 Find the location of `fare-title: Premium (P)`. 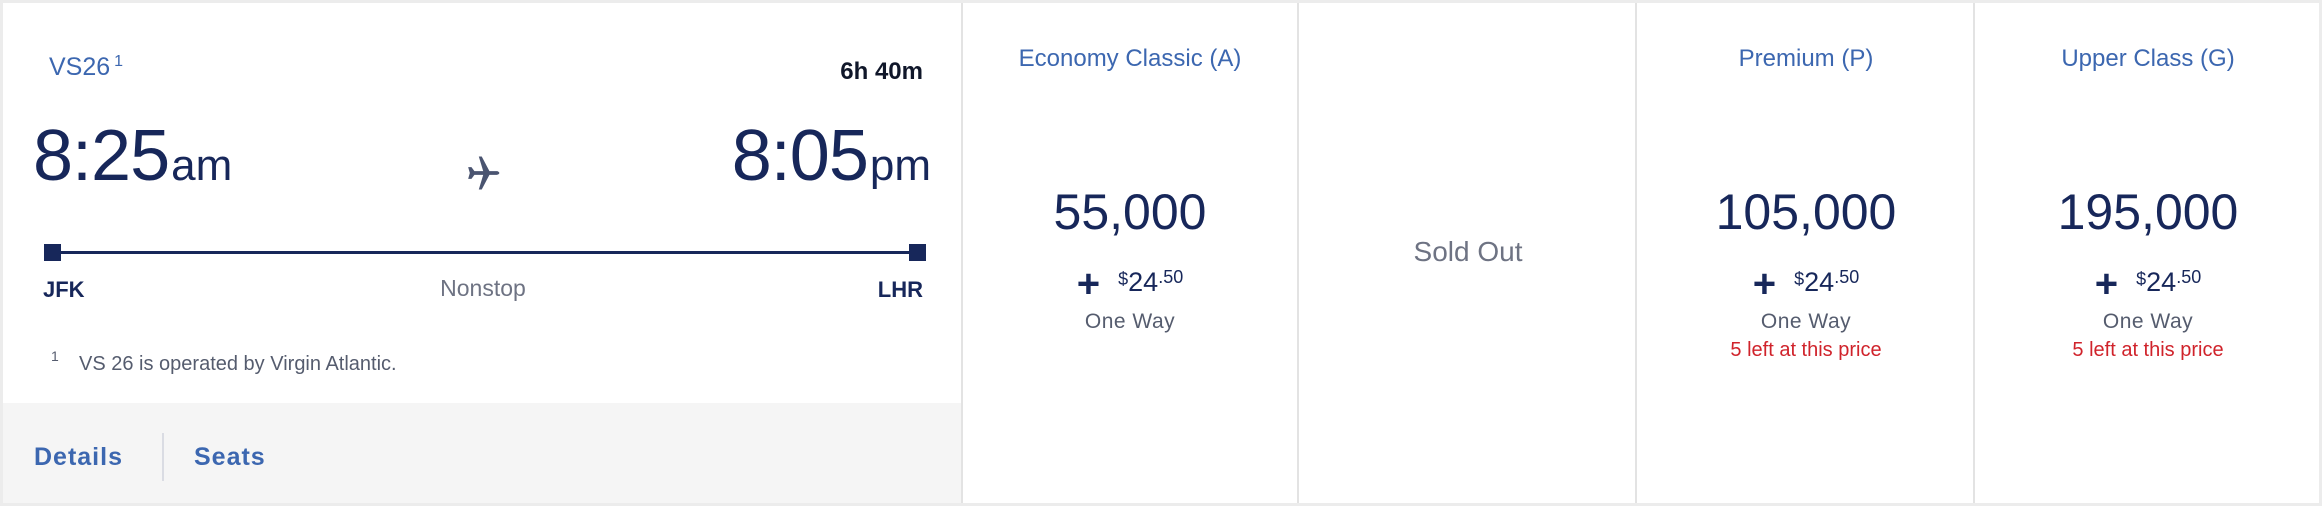

fare-title: Premium (P) is located at coordinates (1806, 58).